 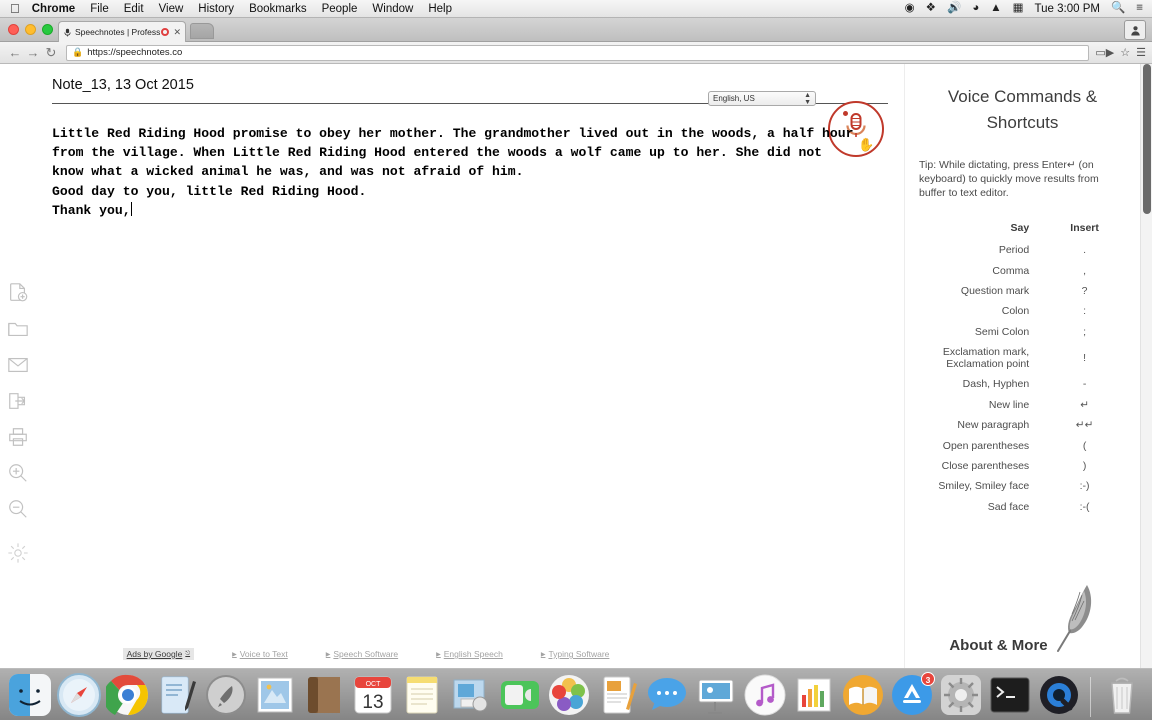 I want to click on command-say: Sad face, so click(x=1008, y=506).